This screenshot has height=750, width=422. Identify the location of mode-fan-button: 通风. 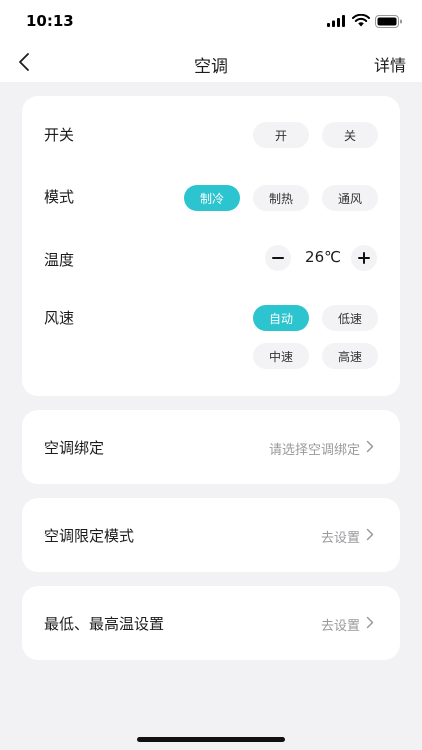
(350, 198).